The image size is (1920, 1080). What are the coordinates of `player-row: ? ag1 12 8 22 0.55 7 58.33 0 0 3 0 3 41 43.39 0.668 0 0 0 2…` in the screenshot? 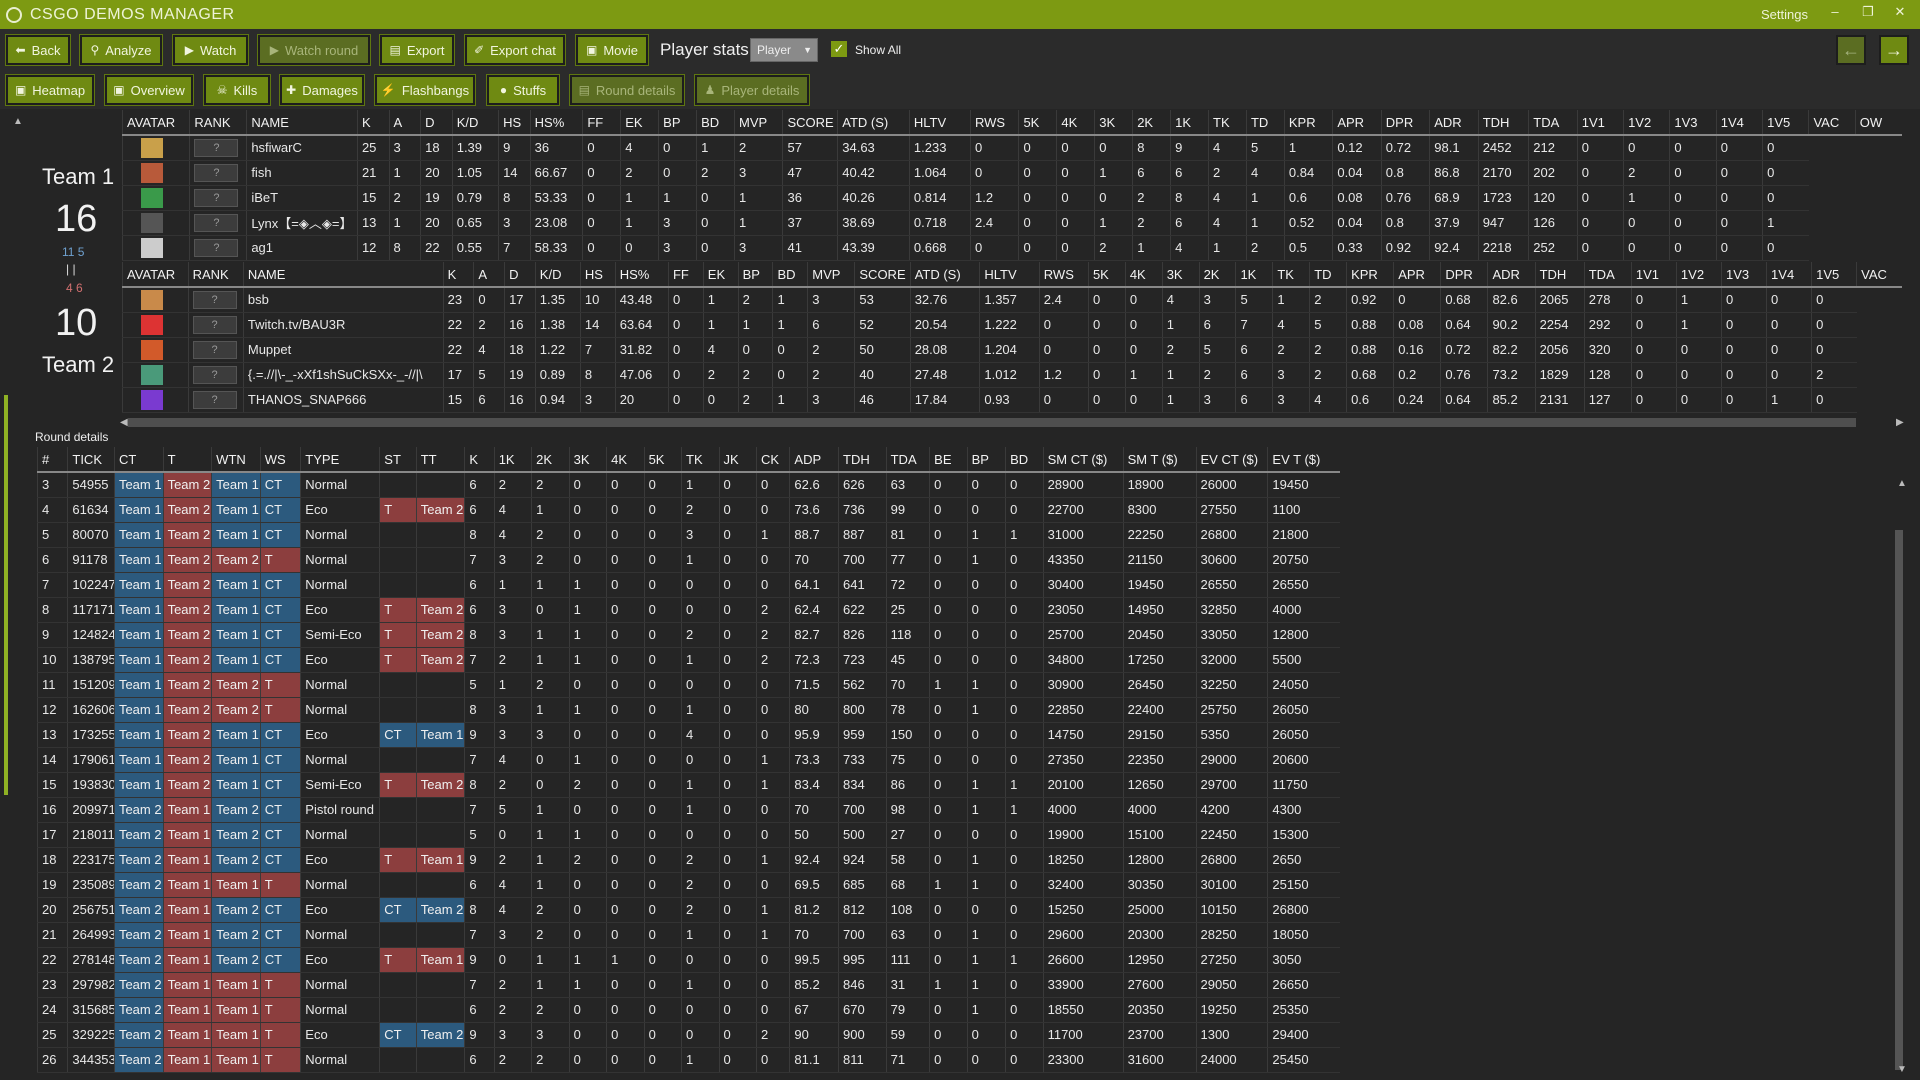 It's located at (1012, 248).